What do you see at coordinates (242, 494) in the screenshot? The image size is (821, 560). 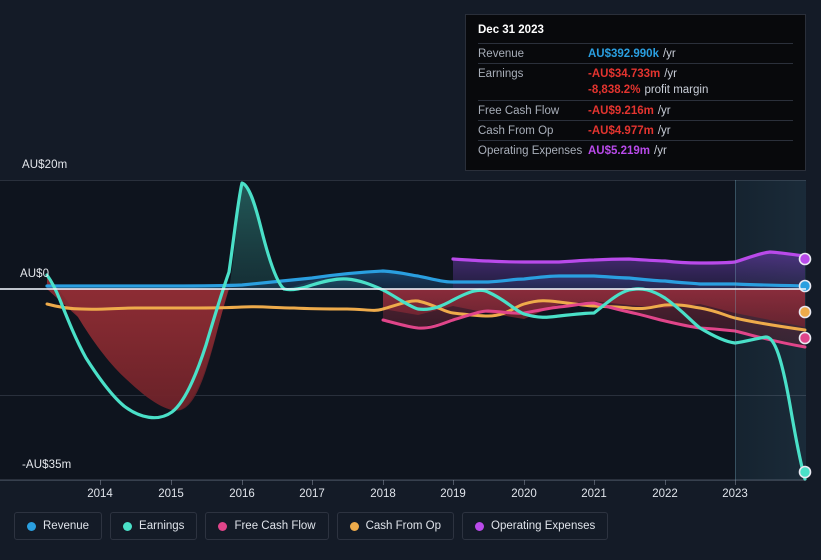 I see `x-axis-tick-2016: 2016` at bounding box center [242, 494].